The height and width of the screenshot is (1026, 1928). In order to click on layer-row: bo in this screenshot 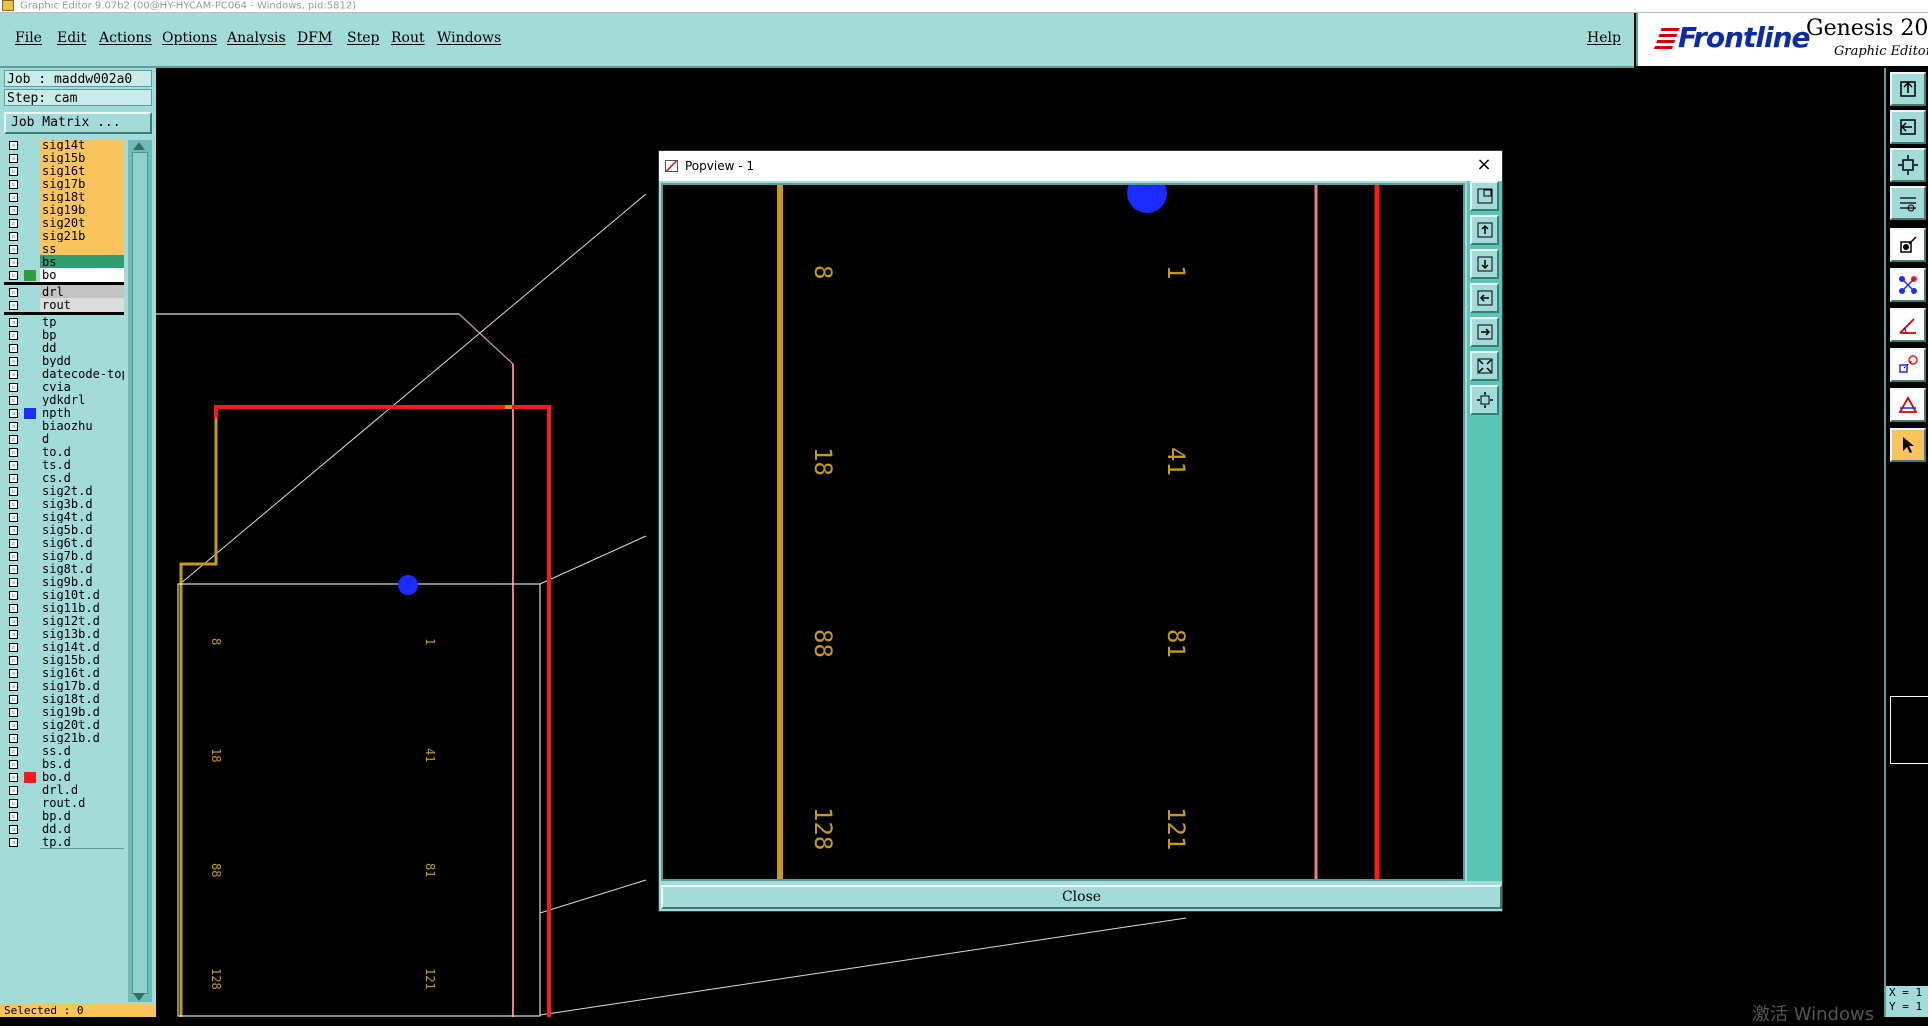, I will do `click(64, 275)`.